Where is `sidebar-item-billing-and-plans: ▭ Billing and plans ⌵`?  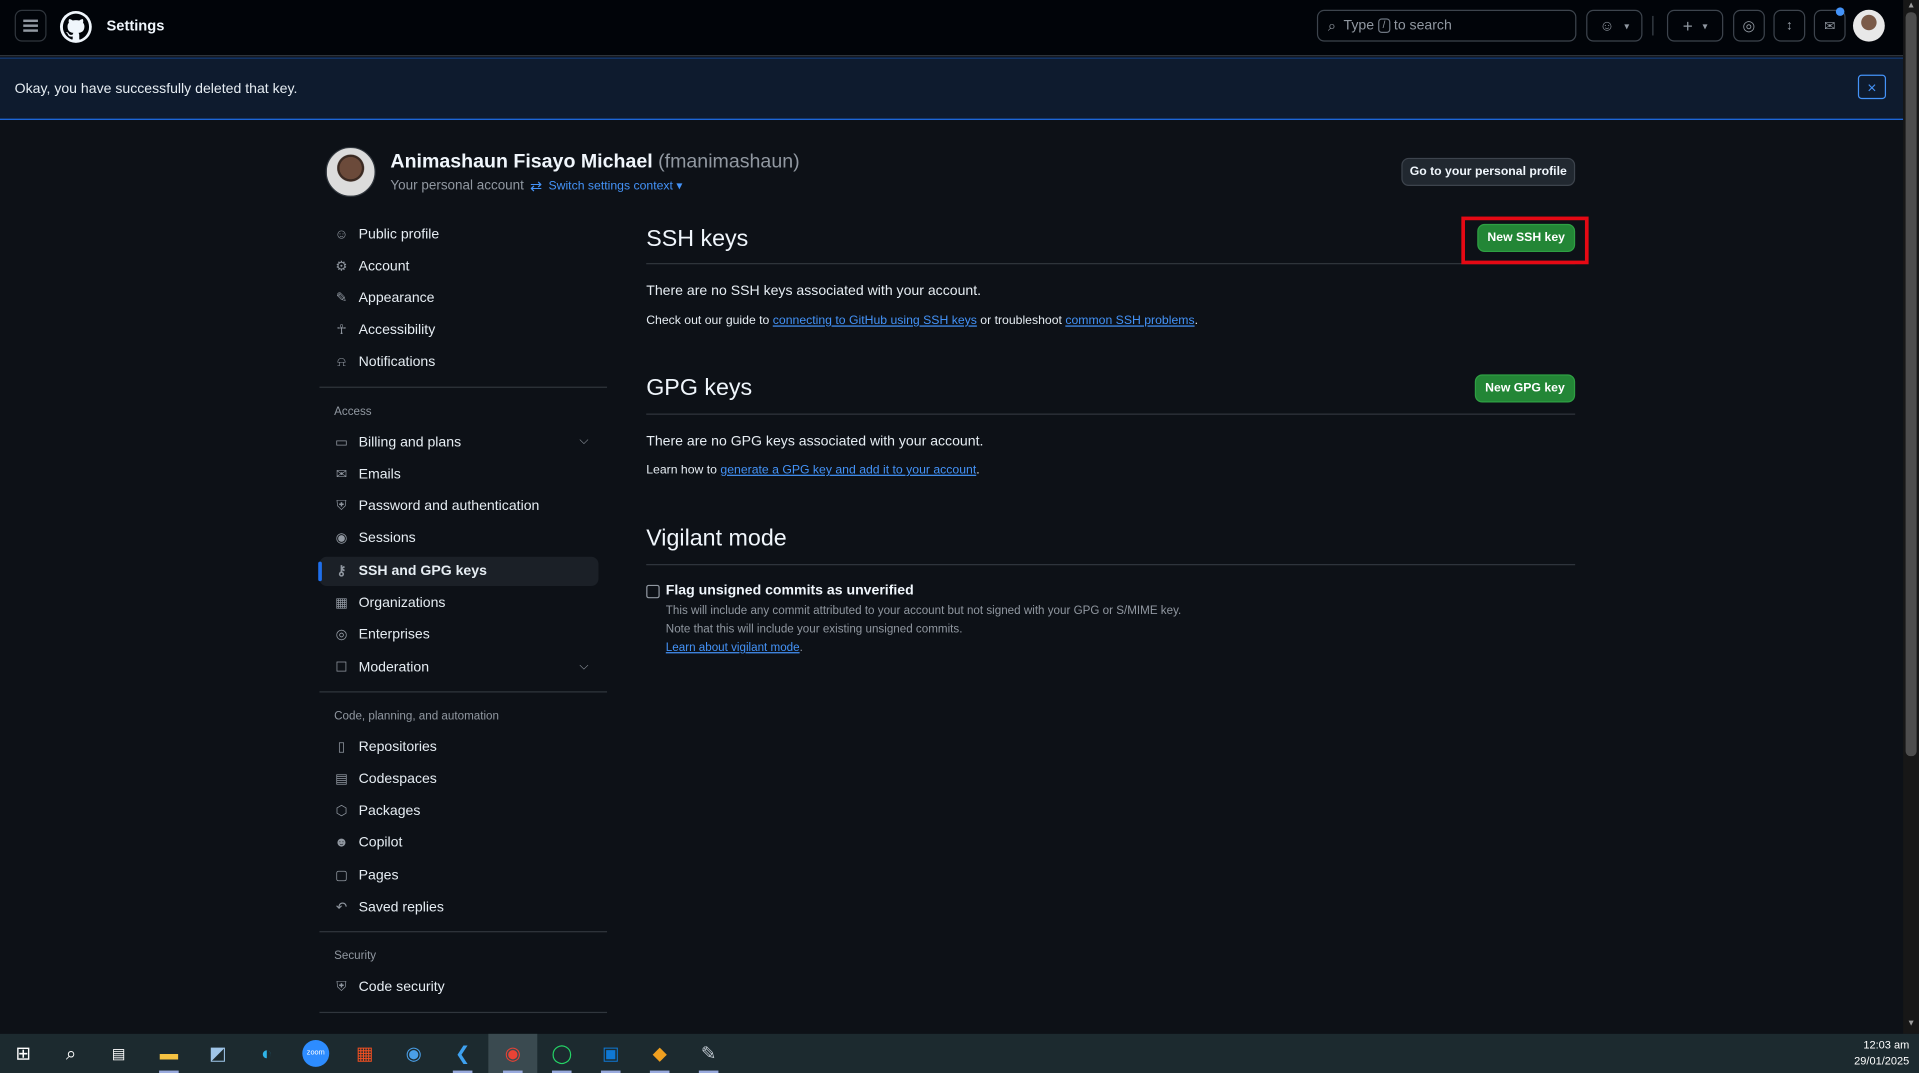 sidebar-item-billing-and-plans: ▭ Billing and plans ⌵ is located at coordinates (458, 442).